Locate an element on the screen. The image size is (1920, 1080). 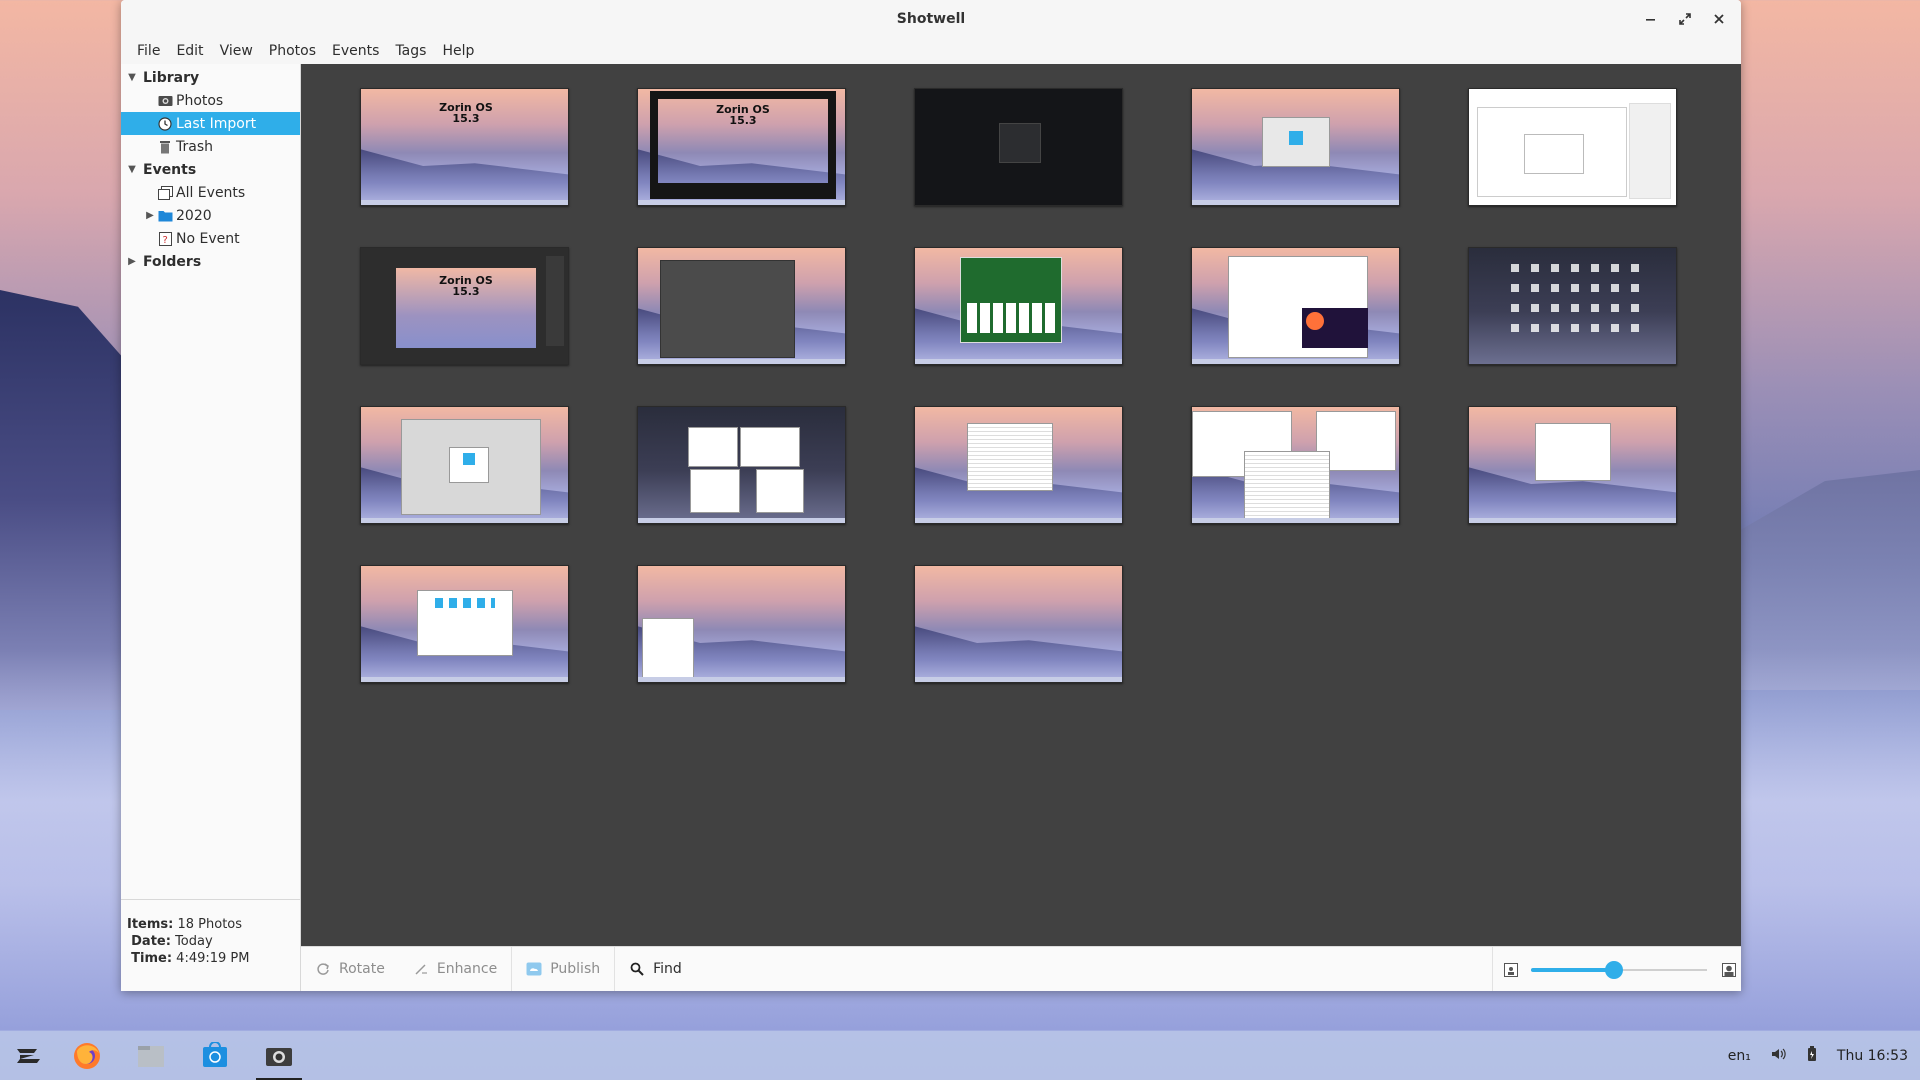
keyboard-layout-indicator: en₁ is located at coordinates (1739, 1056).